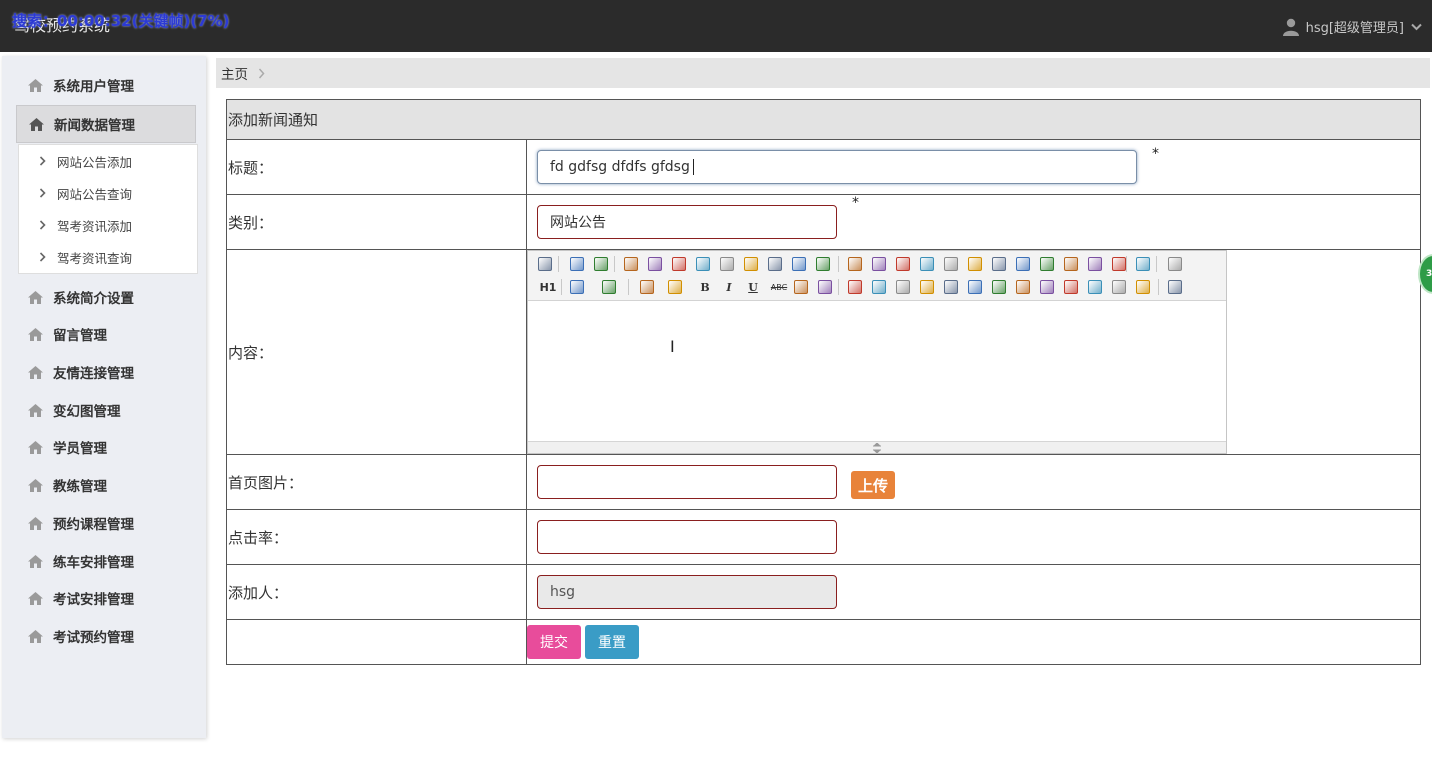  Describe the element at coordinates (1071, 264) in the screenshot. I see `superscript-icon` at that location.